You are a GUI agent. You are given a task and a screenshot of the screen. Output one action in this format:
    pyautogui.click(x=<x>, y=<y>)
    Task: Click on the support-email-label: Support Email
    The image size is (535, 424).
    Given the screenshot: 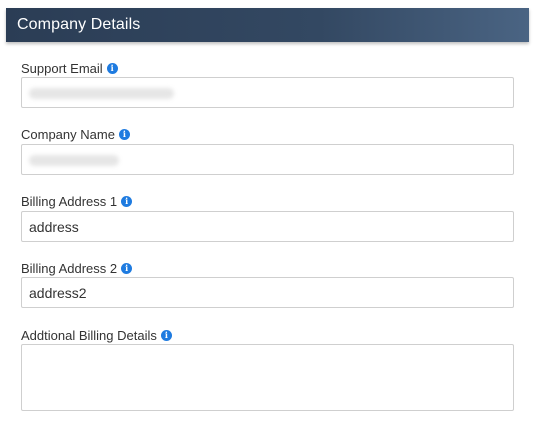 What is the action you would take?
    pyautogui.click(x=62, y=68)
    